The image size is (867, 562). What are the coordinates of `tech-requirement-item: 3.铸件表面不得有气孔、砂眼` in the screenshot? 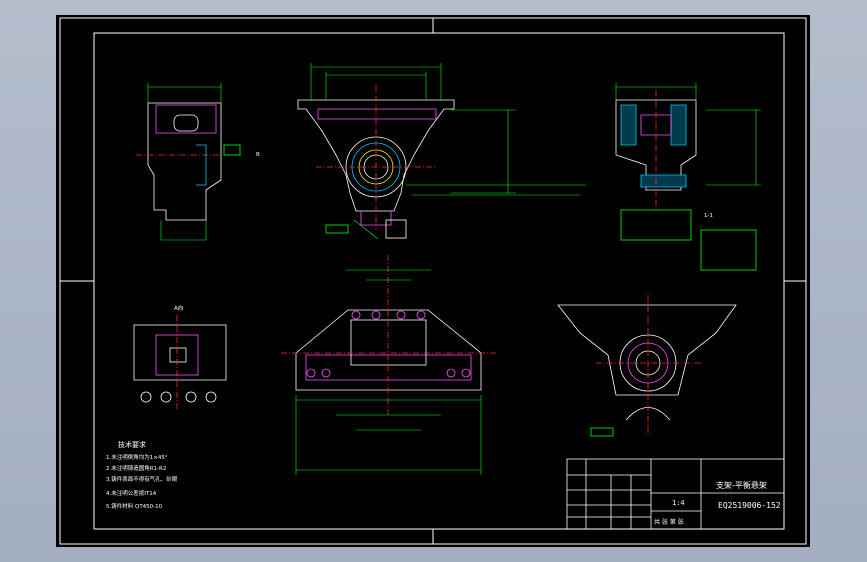 It's located at (142, 480).